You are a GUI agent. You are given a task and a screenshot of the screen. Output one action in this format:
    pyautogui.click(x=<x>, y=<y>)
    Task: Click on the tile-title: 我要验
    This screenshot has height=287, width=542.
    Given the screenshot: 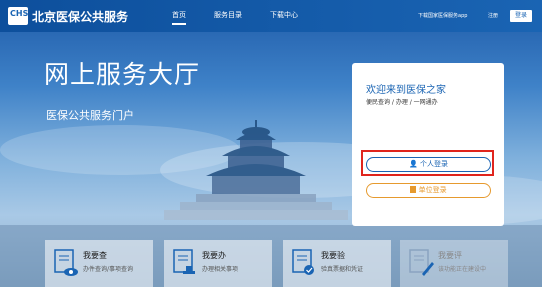 What is the action you would take?
    pyautogui.click(x=333, y=255)
    